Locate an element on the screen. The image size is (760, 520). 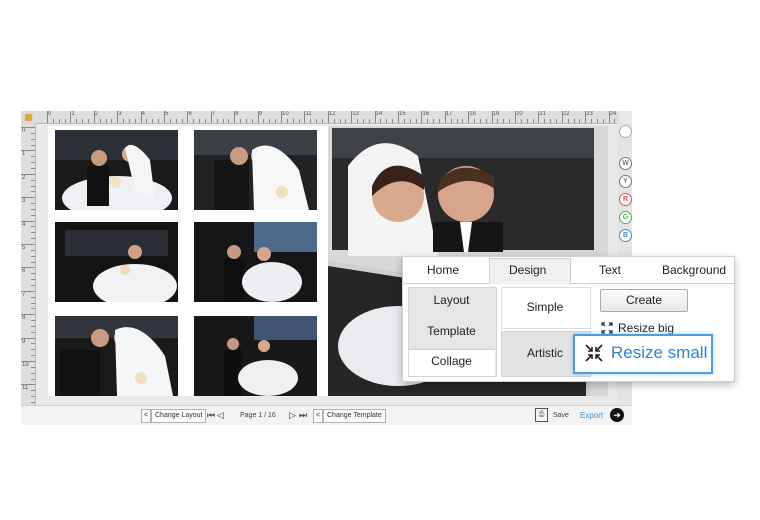
ruler-corner is located at coordinates (28, 117).